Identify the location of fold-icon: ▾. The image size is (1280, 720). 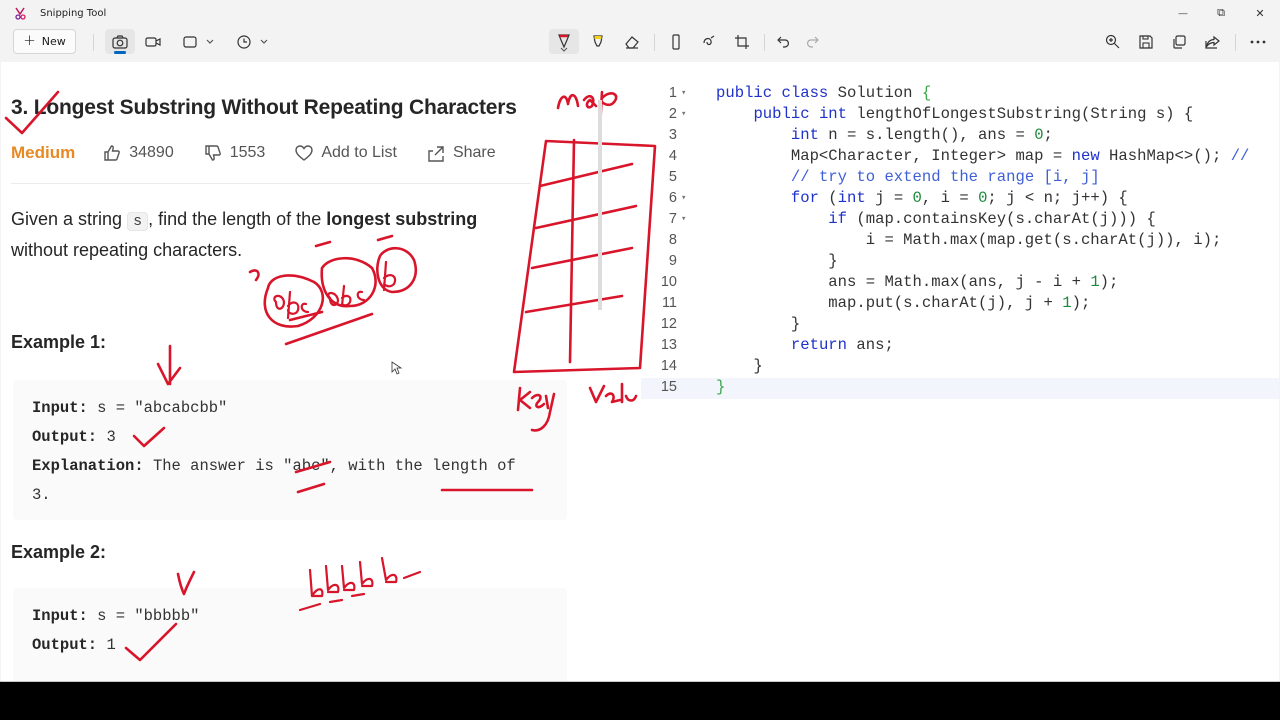
(684, 93).